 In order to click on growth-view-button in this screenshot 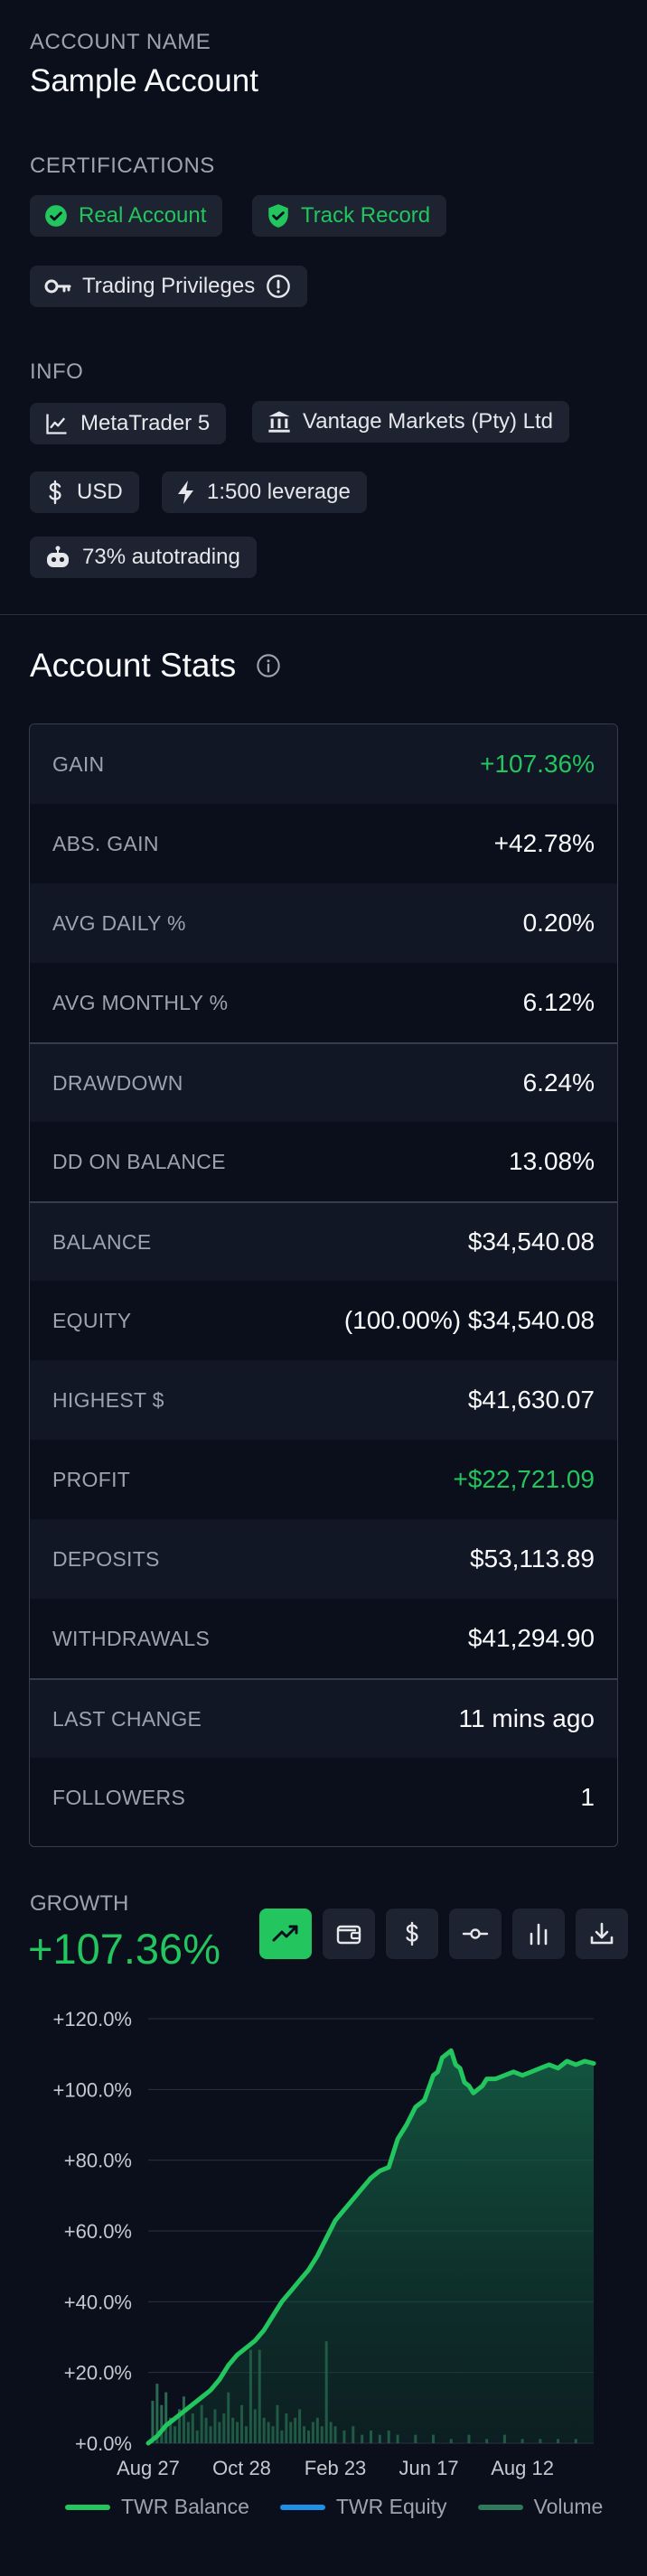, I will do `click(286, 1934)`.